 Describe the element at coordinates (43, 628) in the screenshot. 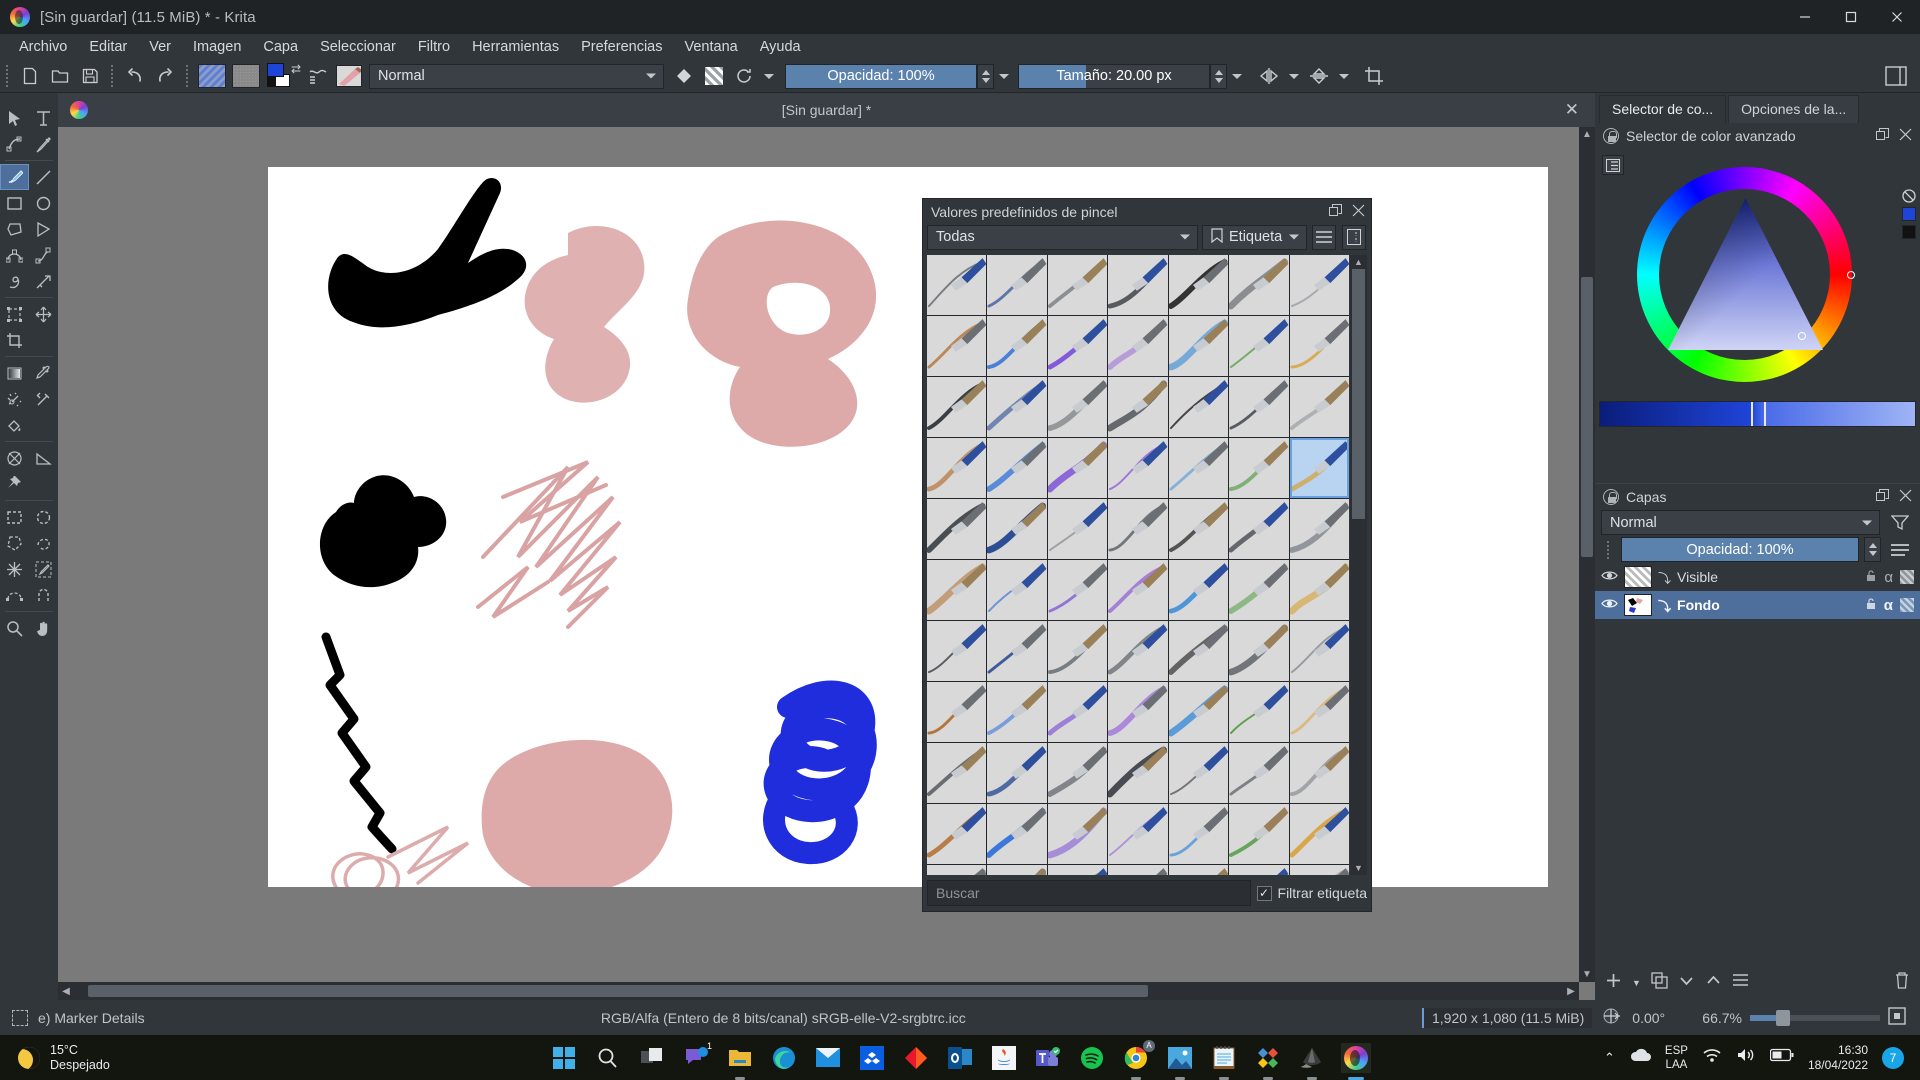

I see `pan-tool` at that location.